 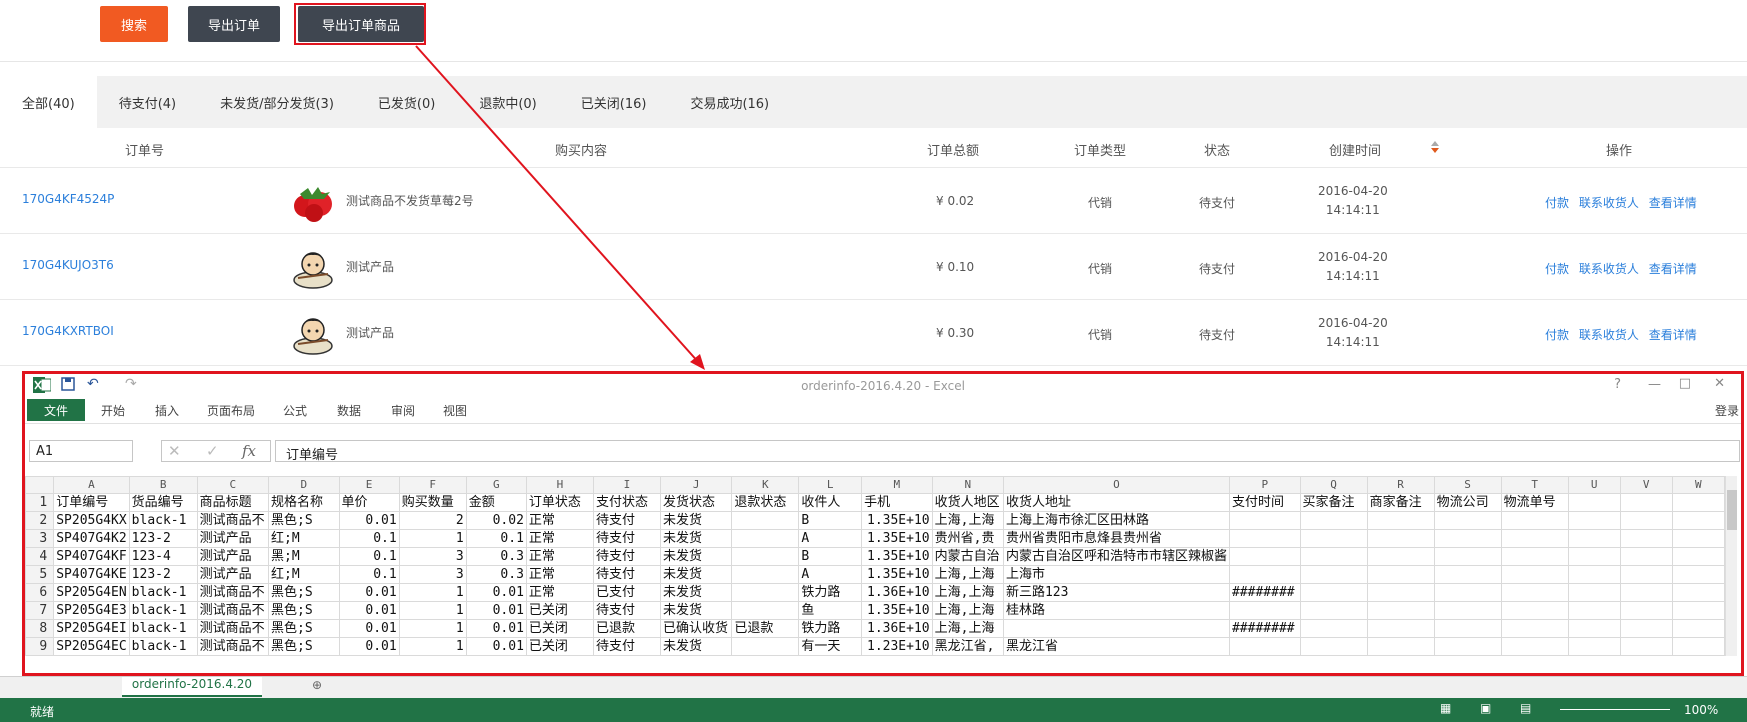 What do you see at coordinates (40, 556) in the screenshot?
I see `row-header: 4` at bounding box center [40, 556].